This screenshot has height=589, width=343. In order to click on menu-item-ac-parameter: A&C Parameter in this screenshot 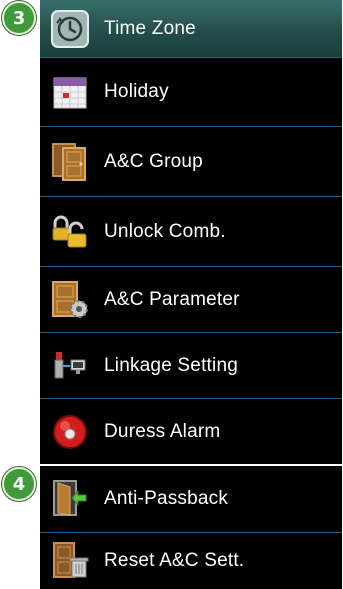, I will do `click(191, 300)`.